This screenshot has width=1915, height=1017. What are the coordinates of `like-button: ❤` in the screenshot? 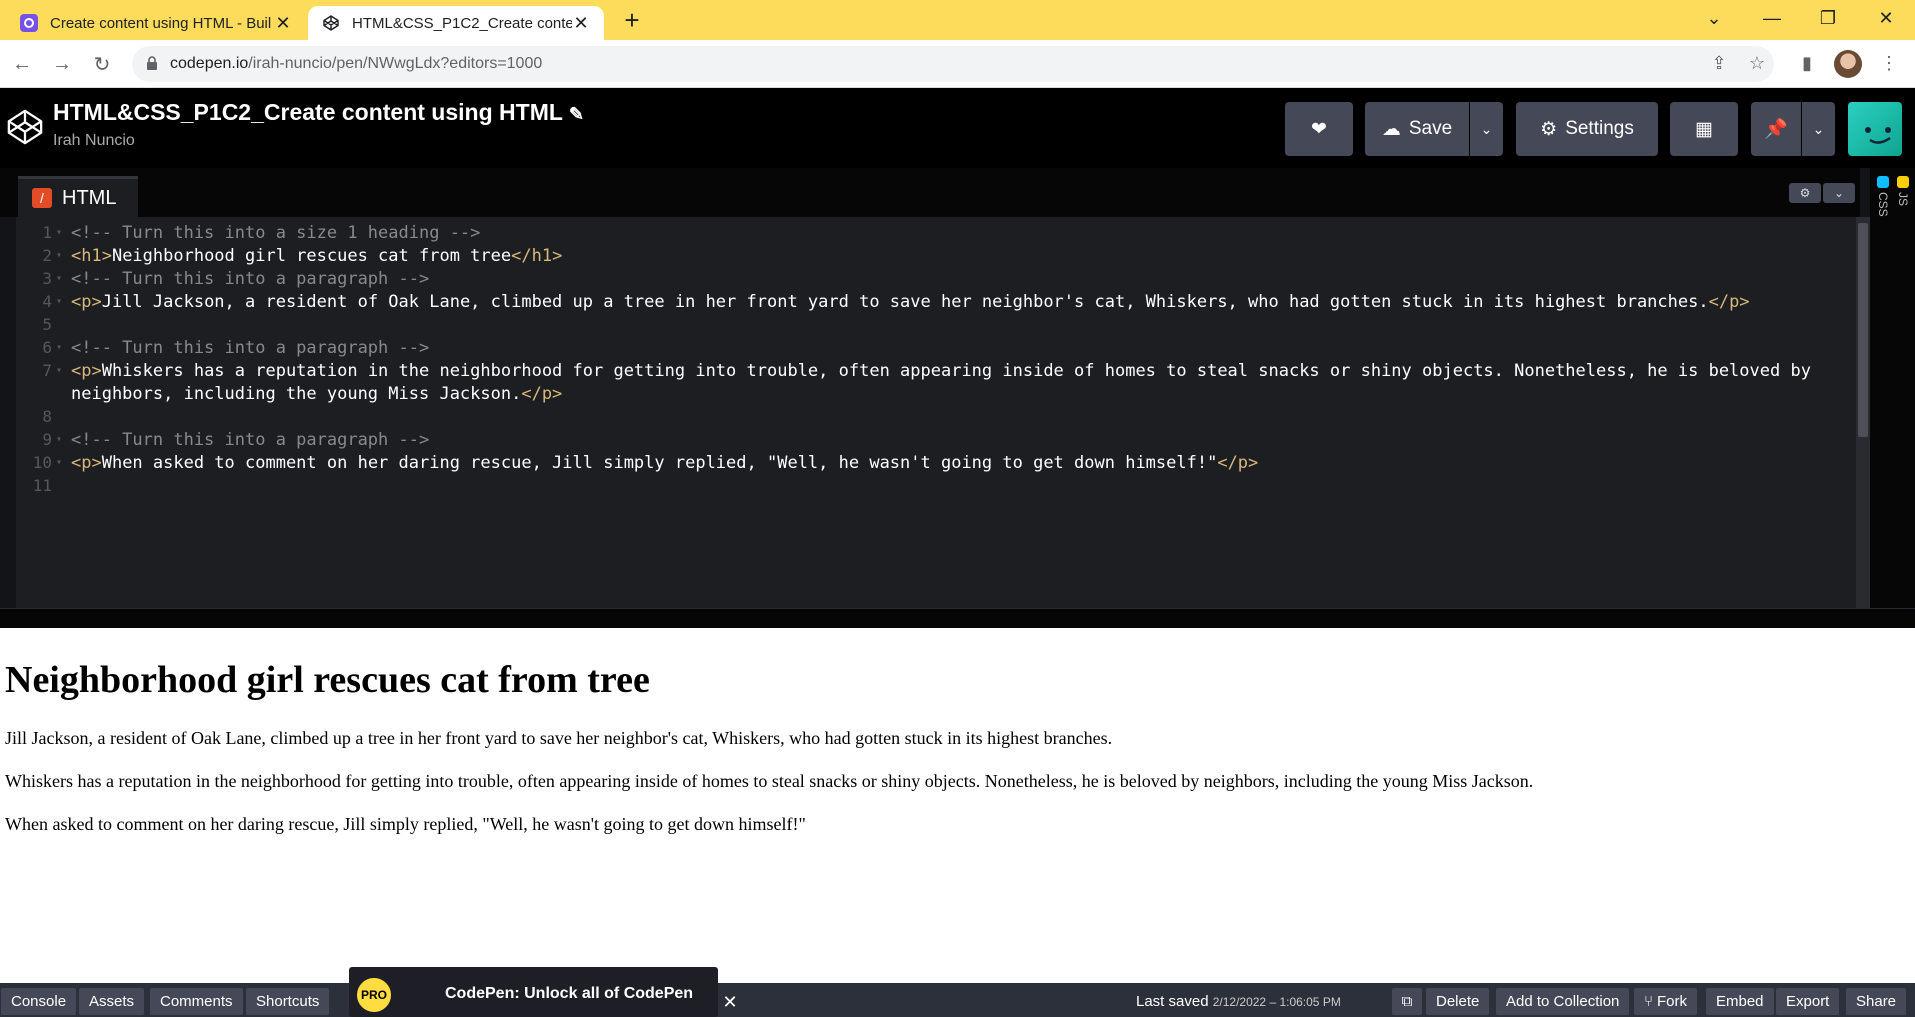 It's located at (1319, 129).